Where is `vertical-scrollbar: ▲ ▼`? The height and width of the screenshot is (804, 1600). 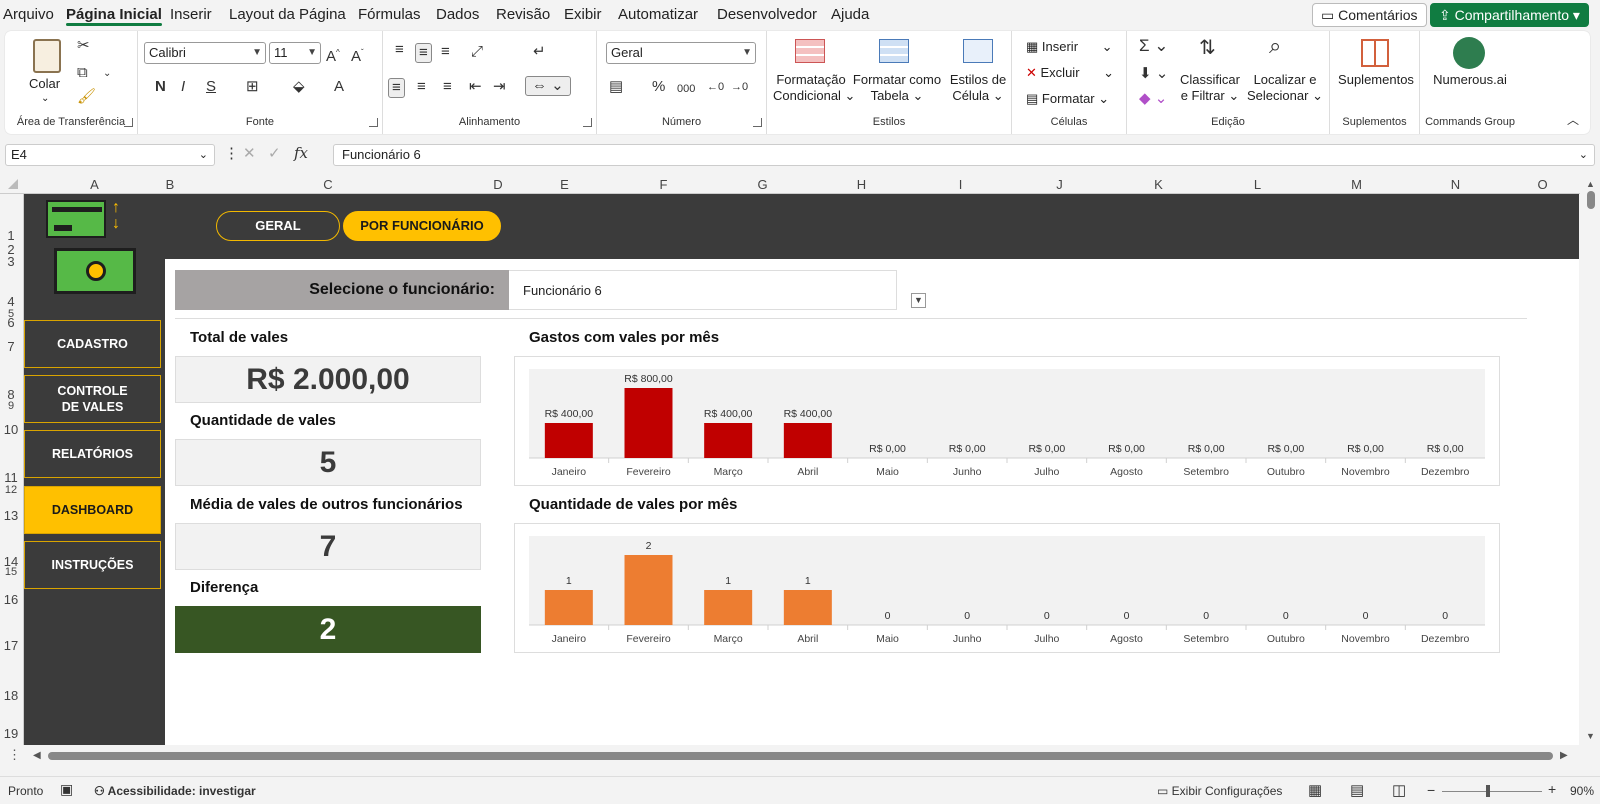
vertical-scrollbar: ▲ ▼ is located at coordinates (1591, 460).